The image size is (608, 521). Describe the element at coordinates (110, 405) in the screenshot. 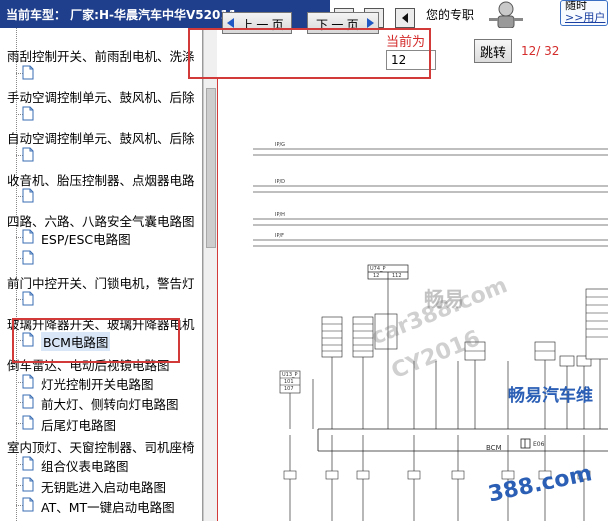

I see `tree-doc-label: 前大灯、侧转向灯电路图` at that location.